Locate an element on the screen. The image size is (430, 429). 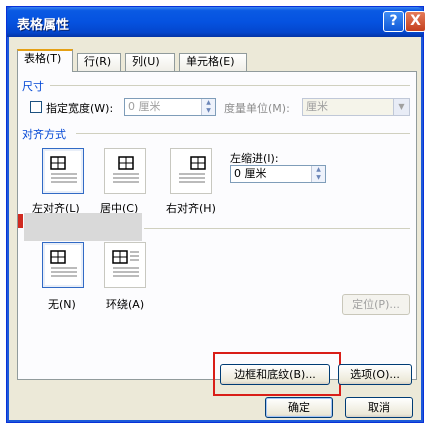
wrap-around-option is located at coordinates (125, 265).